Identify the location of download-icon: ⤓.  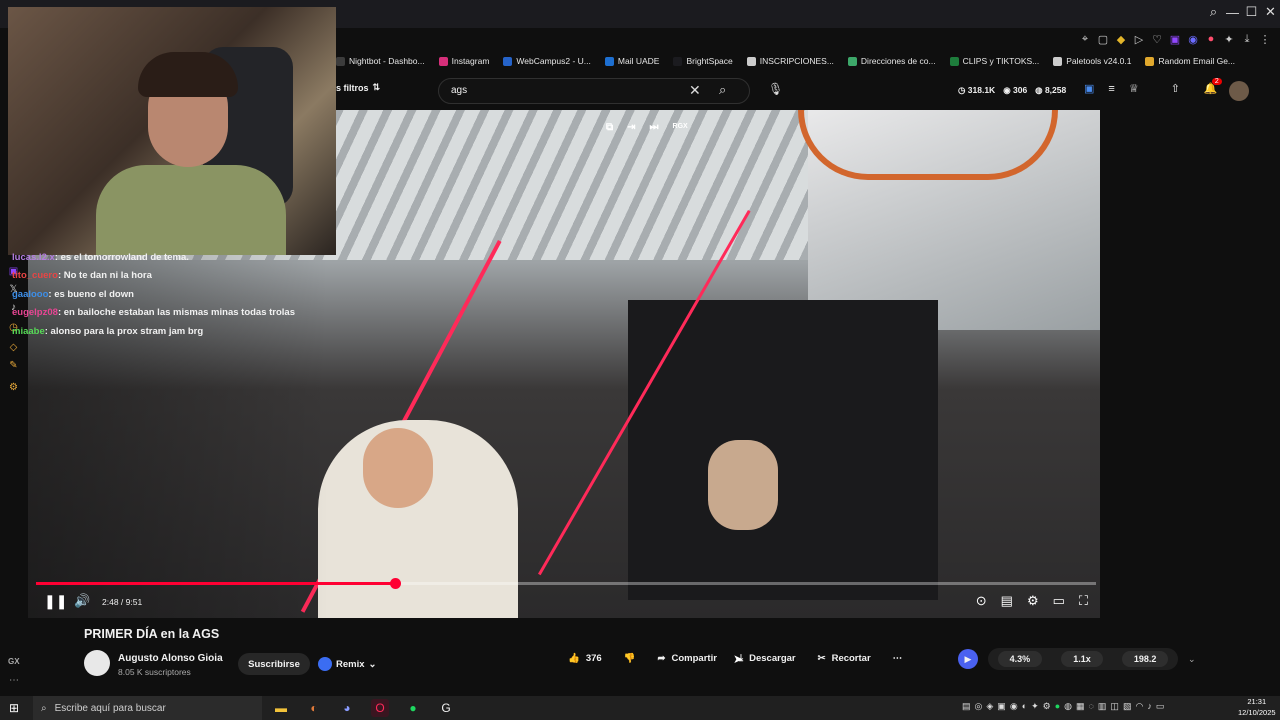
(1247, 39).